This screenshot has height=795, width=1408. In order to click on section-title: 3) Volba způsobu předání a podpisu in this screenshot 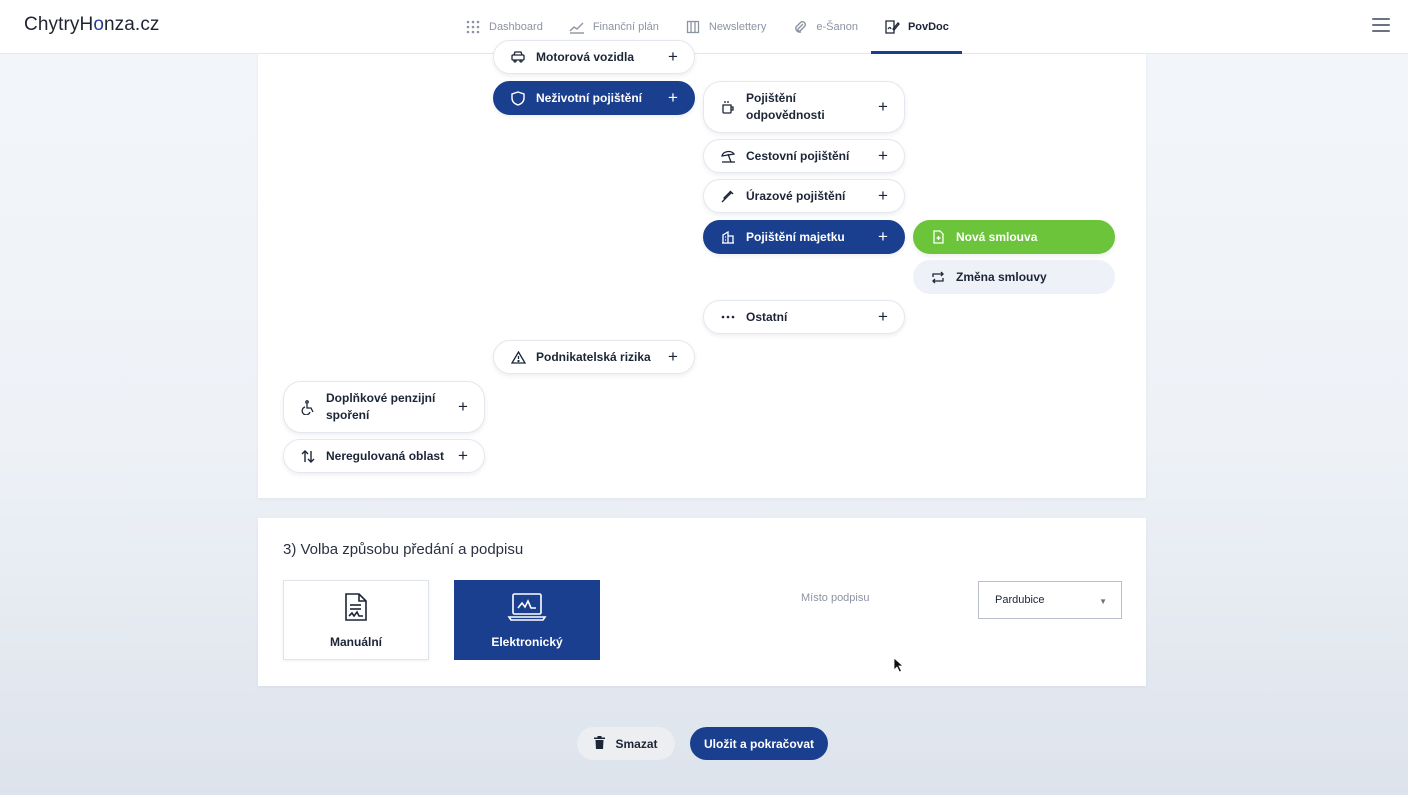, I will do `click(403, 549)`.